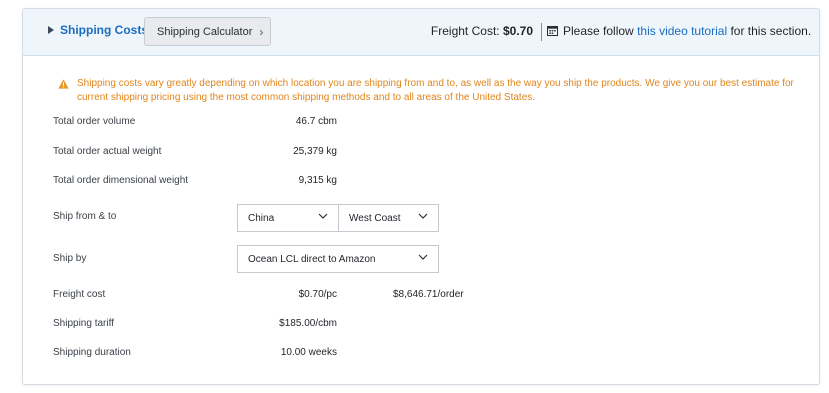 Image resolution: width=829 pixels, height=393 pixels. Describe the element at coordinates (312, 259) in the screenshot. I see `ship-by-value: Ocean LCL direct to Amazon` at that location.